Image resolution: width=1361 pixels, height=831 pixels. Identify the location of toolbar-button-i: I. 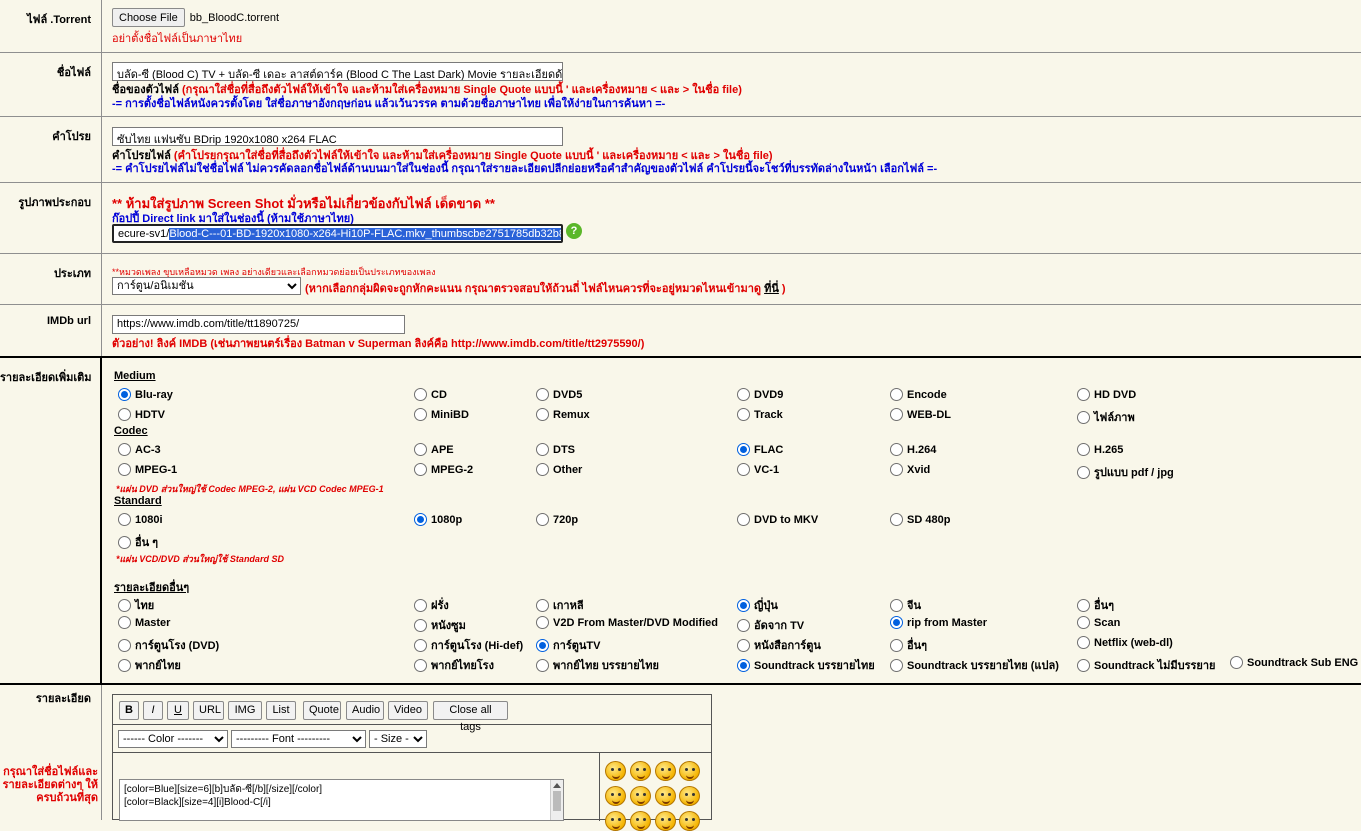
(153, 710).